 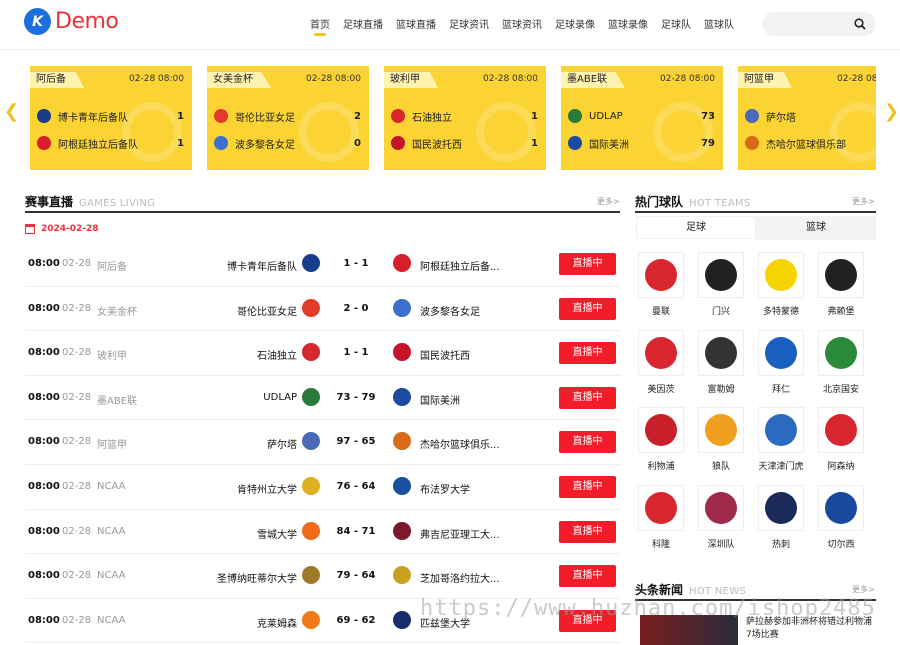 What do you see at coordinates (322, 442) in the screenshot?
I see `match-row: 08:00 02-28 阿篮甲 萨尔塔 97 - 65 杰哈尔篮球俱乐... 直播中` at bounding box center [322, 442].